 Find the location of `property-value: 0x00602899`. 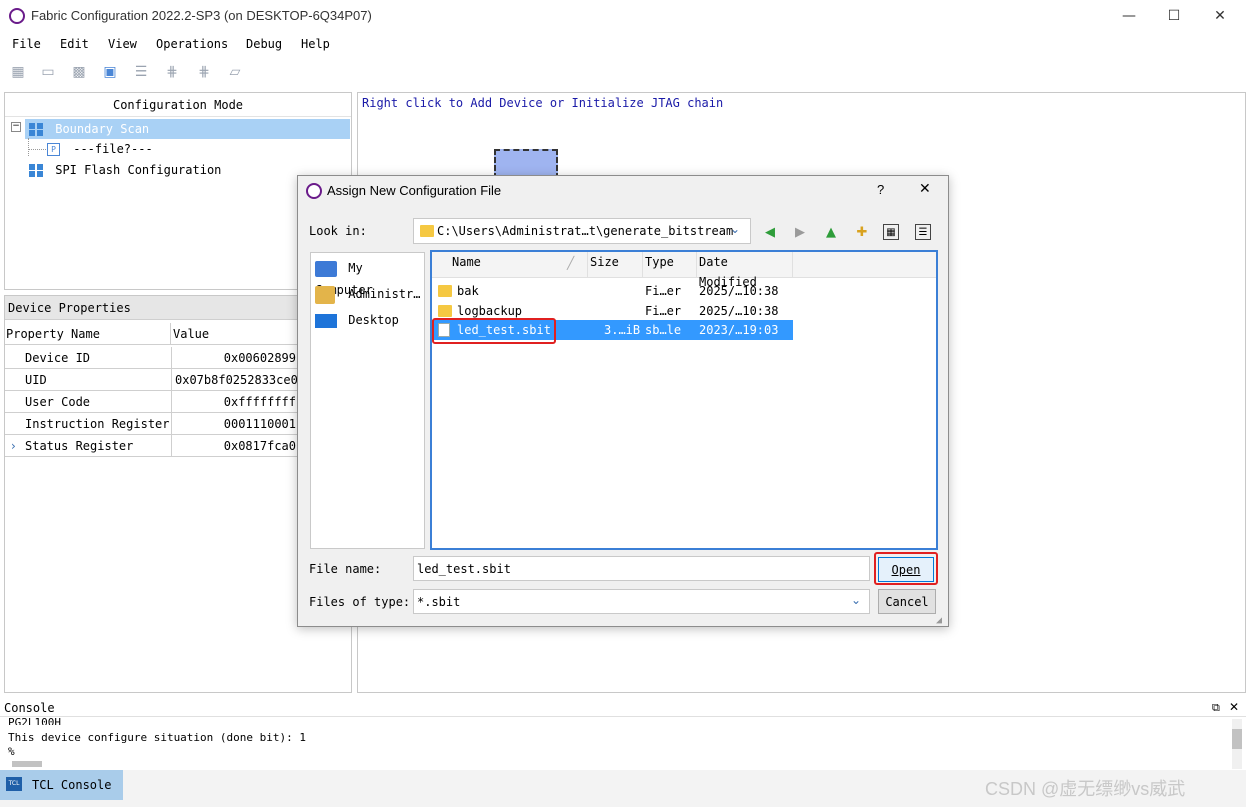

property-value: 0x00602899 is located at coordinates (233, 358).